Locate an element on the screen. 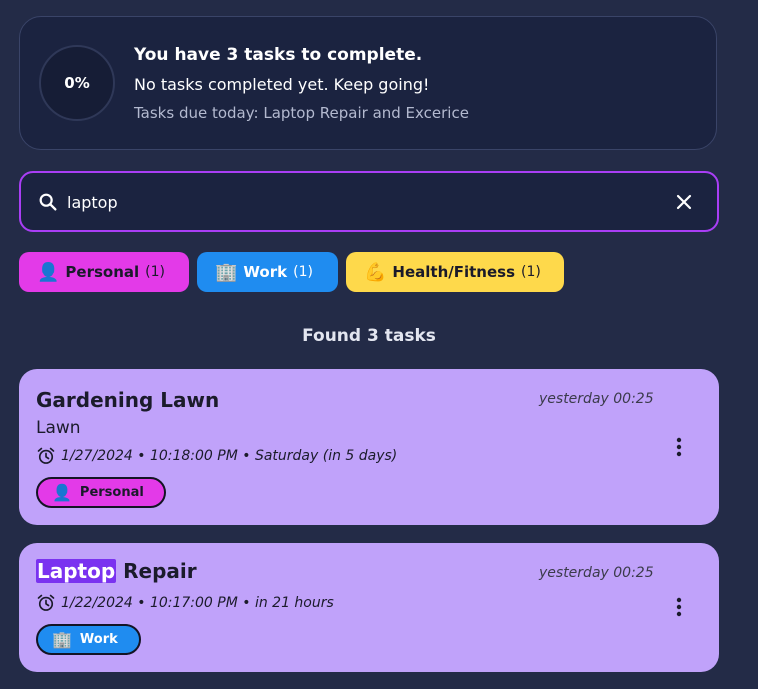 Image resolution: width=758 pixels, height=689 pixels. category-chip-personal: 👤 Personal (1) is located at coordinates (104, 272).